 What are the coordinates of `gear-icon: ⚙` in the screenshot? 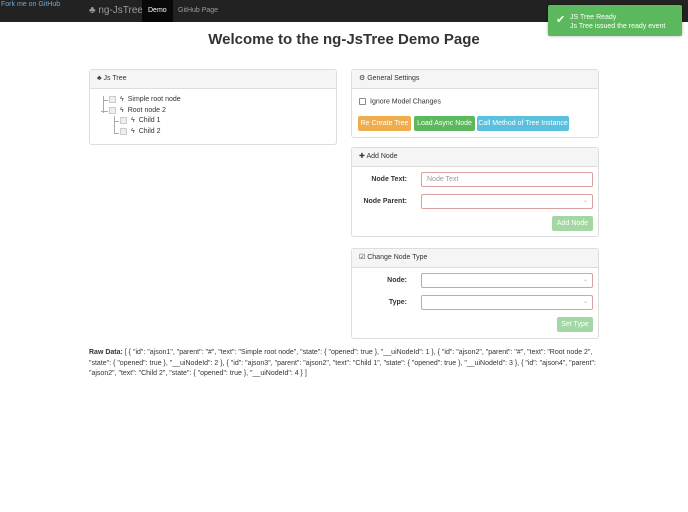 It's located at (362, 78).